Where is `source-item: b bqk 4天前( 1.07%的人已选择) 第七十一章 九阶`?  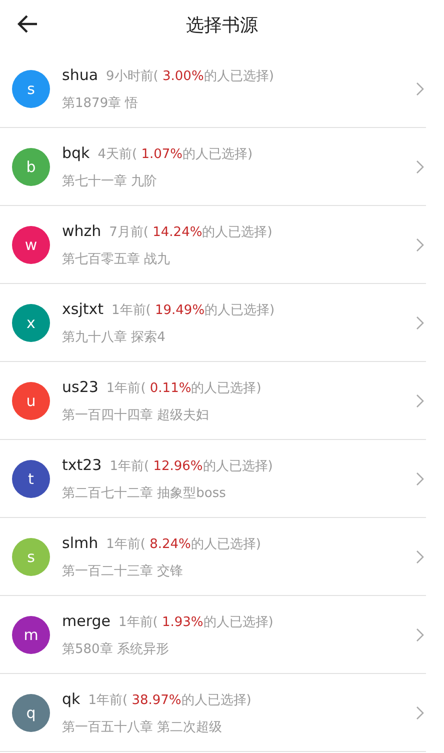 source-item: b bqk 4天前( 1.07%的人已选择) 第七十一章 九阶 is located at coordinates (213, 167).